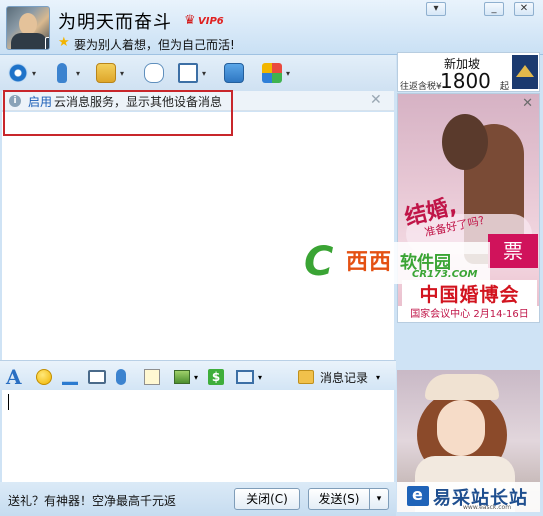  I want to click on ad-price: 1800, so click(465, 81).